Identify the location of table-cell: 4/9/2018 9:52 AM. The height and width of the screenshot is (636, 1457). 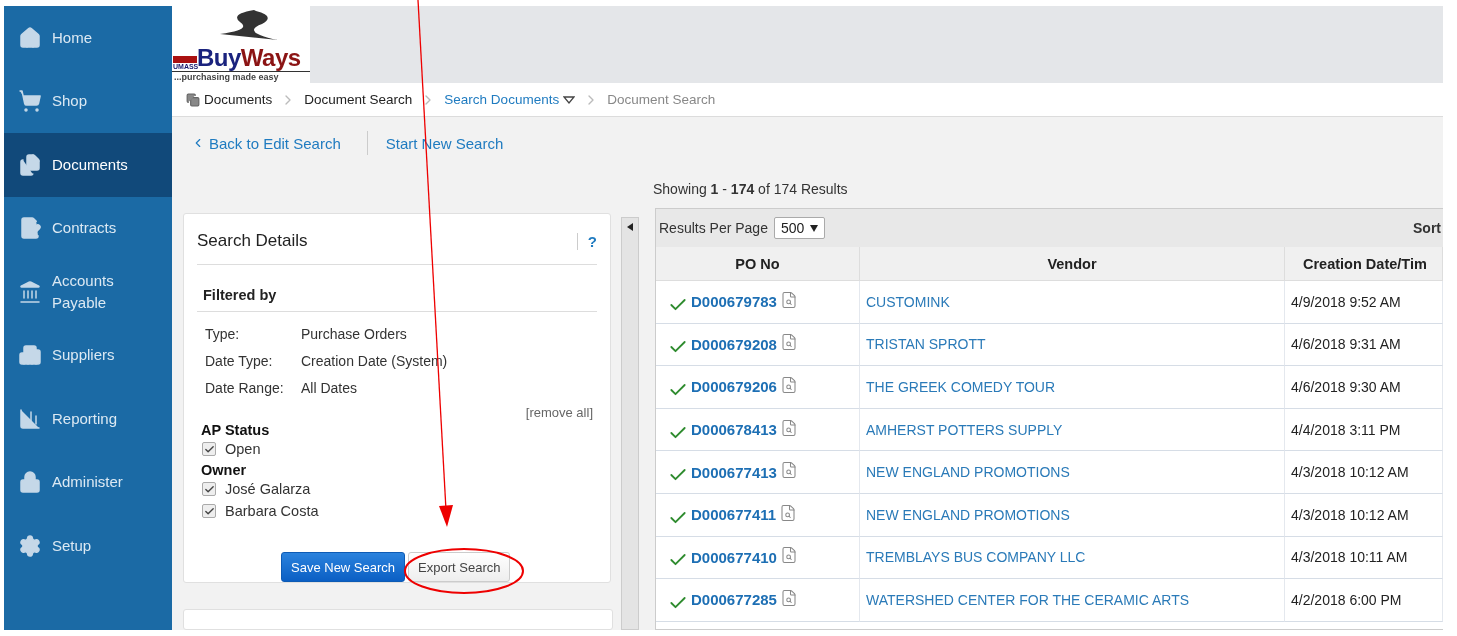
(1346, 301).